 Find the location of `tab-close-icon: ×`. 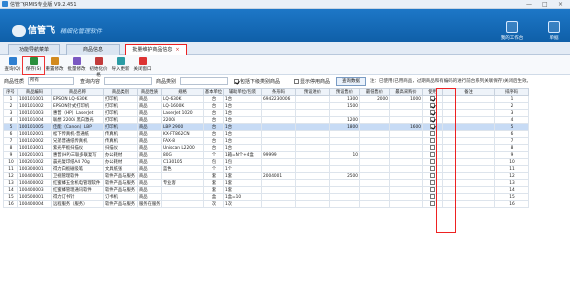

tab-close-icon: × is located at coordinates (177, 50).